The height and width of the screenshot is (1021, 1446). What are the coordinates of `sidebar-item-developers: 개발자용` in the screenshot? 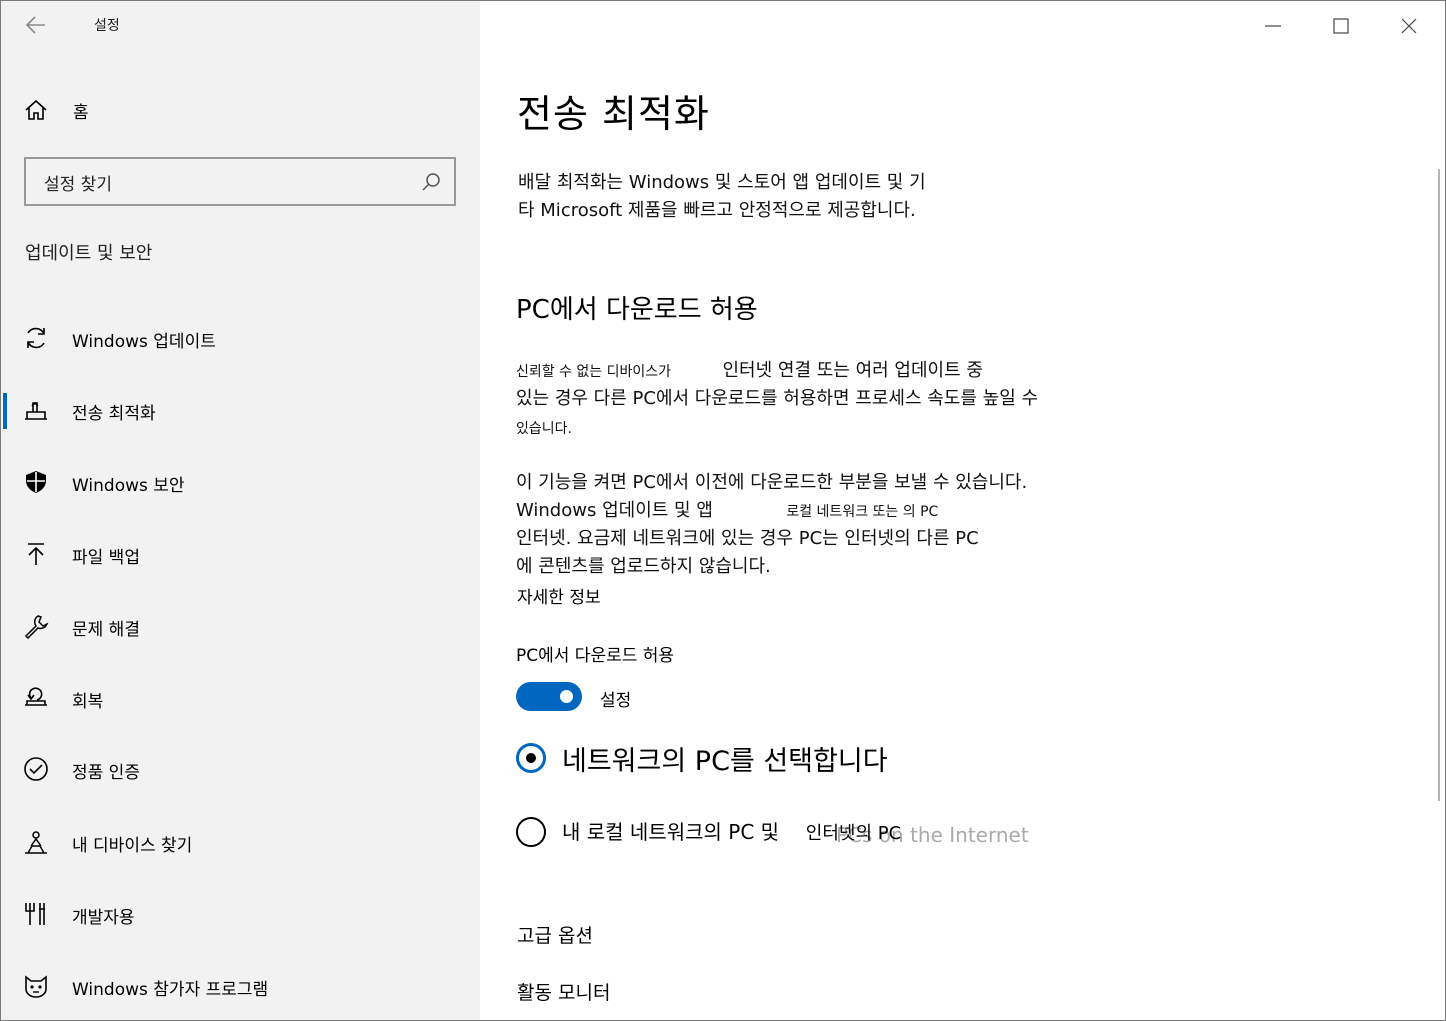 It's located at (240, 915).